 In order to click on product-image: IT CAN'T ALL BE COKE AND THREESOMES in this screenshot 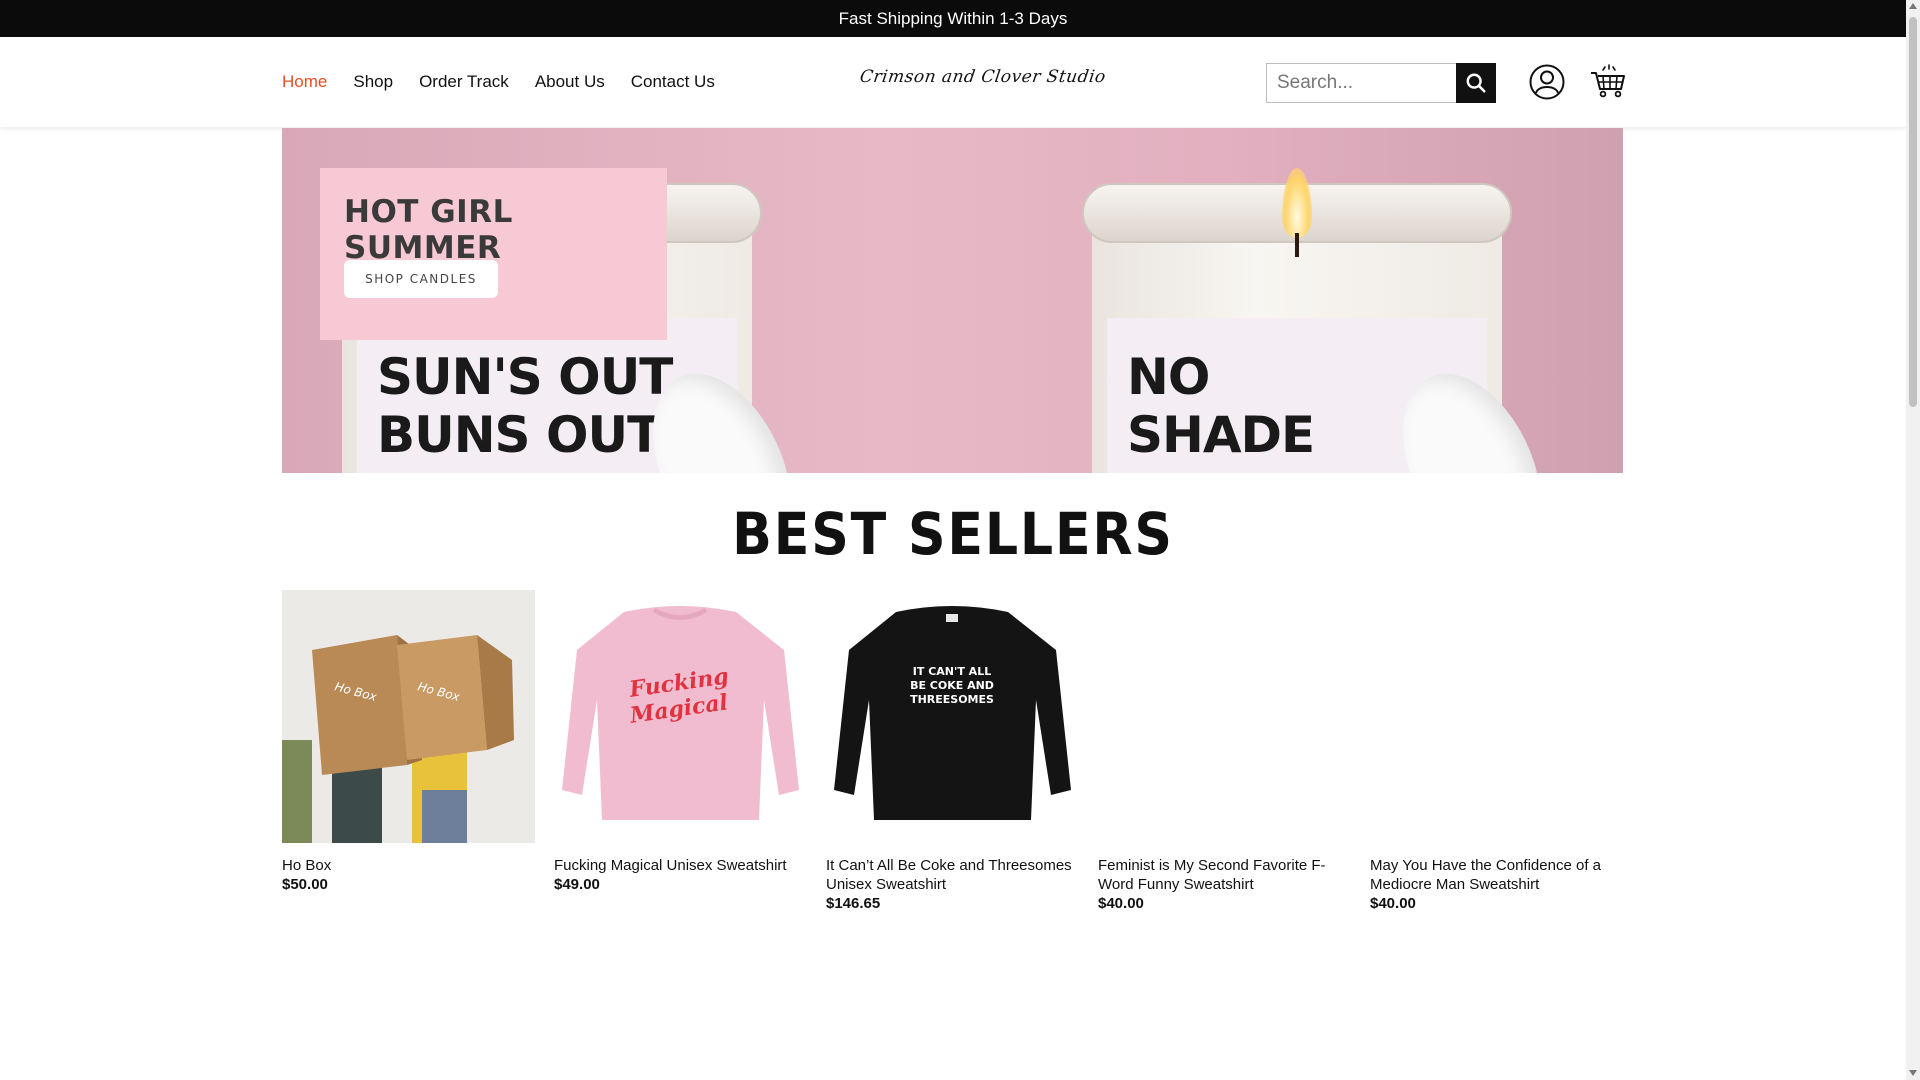, I will do `click(952, 716)`.